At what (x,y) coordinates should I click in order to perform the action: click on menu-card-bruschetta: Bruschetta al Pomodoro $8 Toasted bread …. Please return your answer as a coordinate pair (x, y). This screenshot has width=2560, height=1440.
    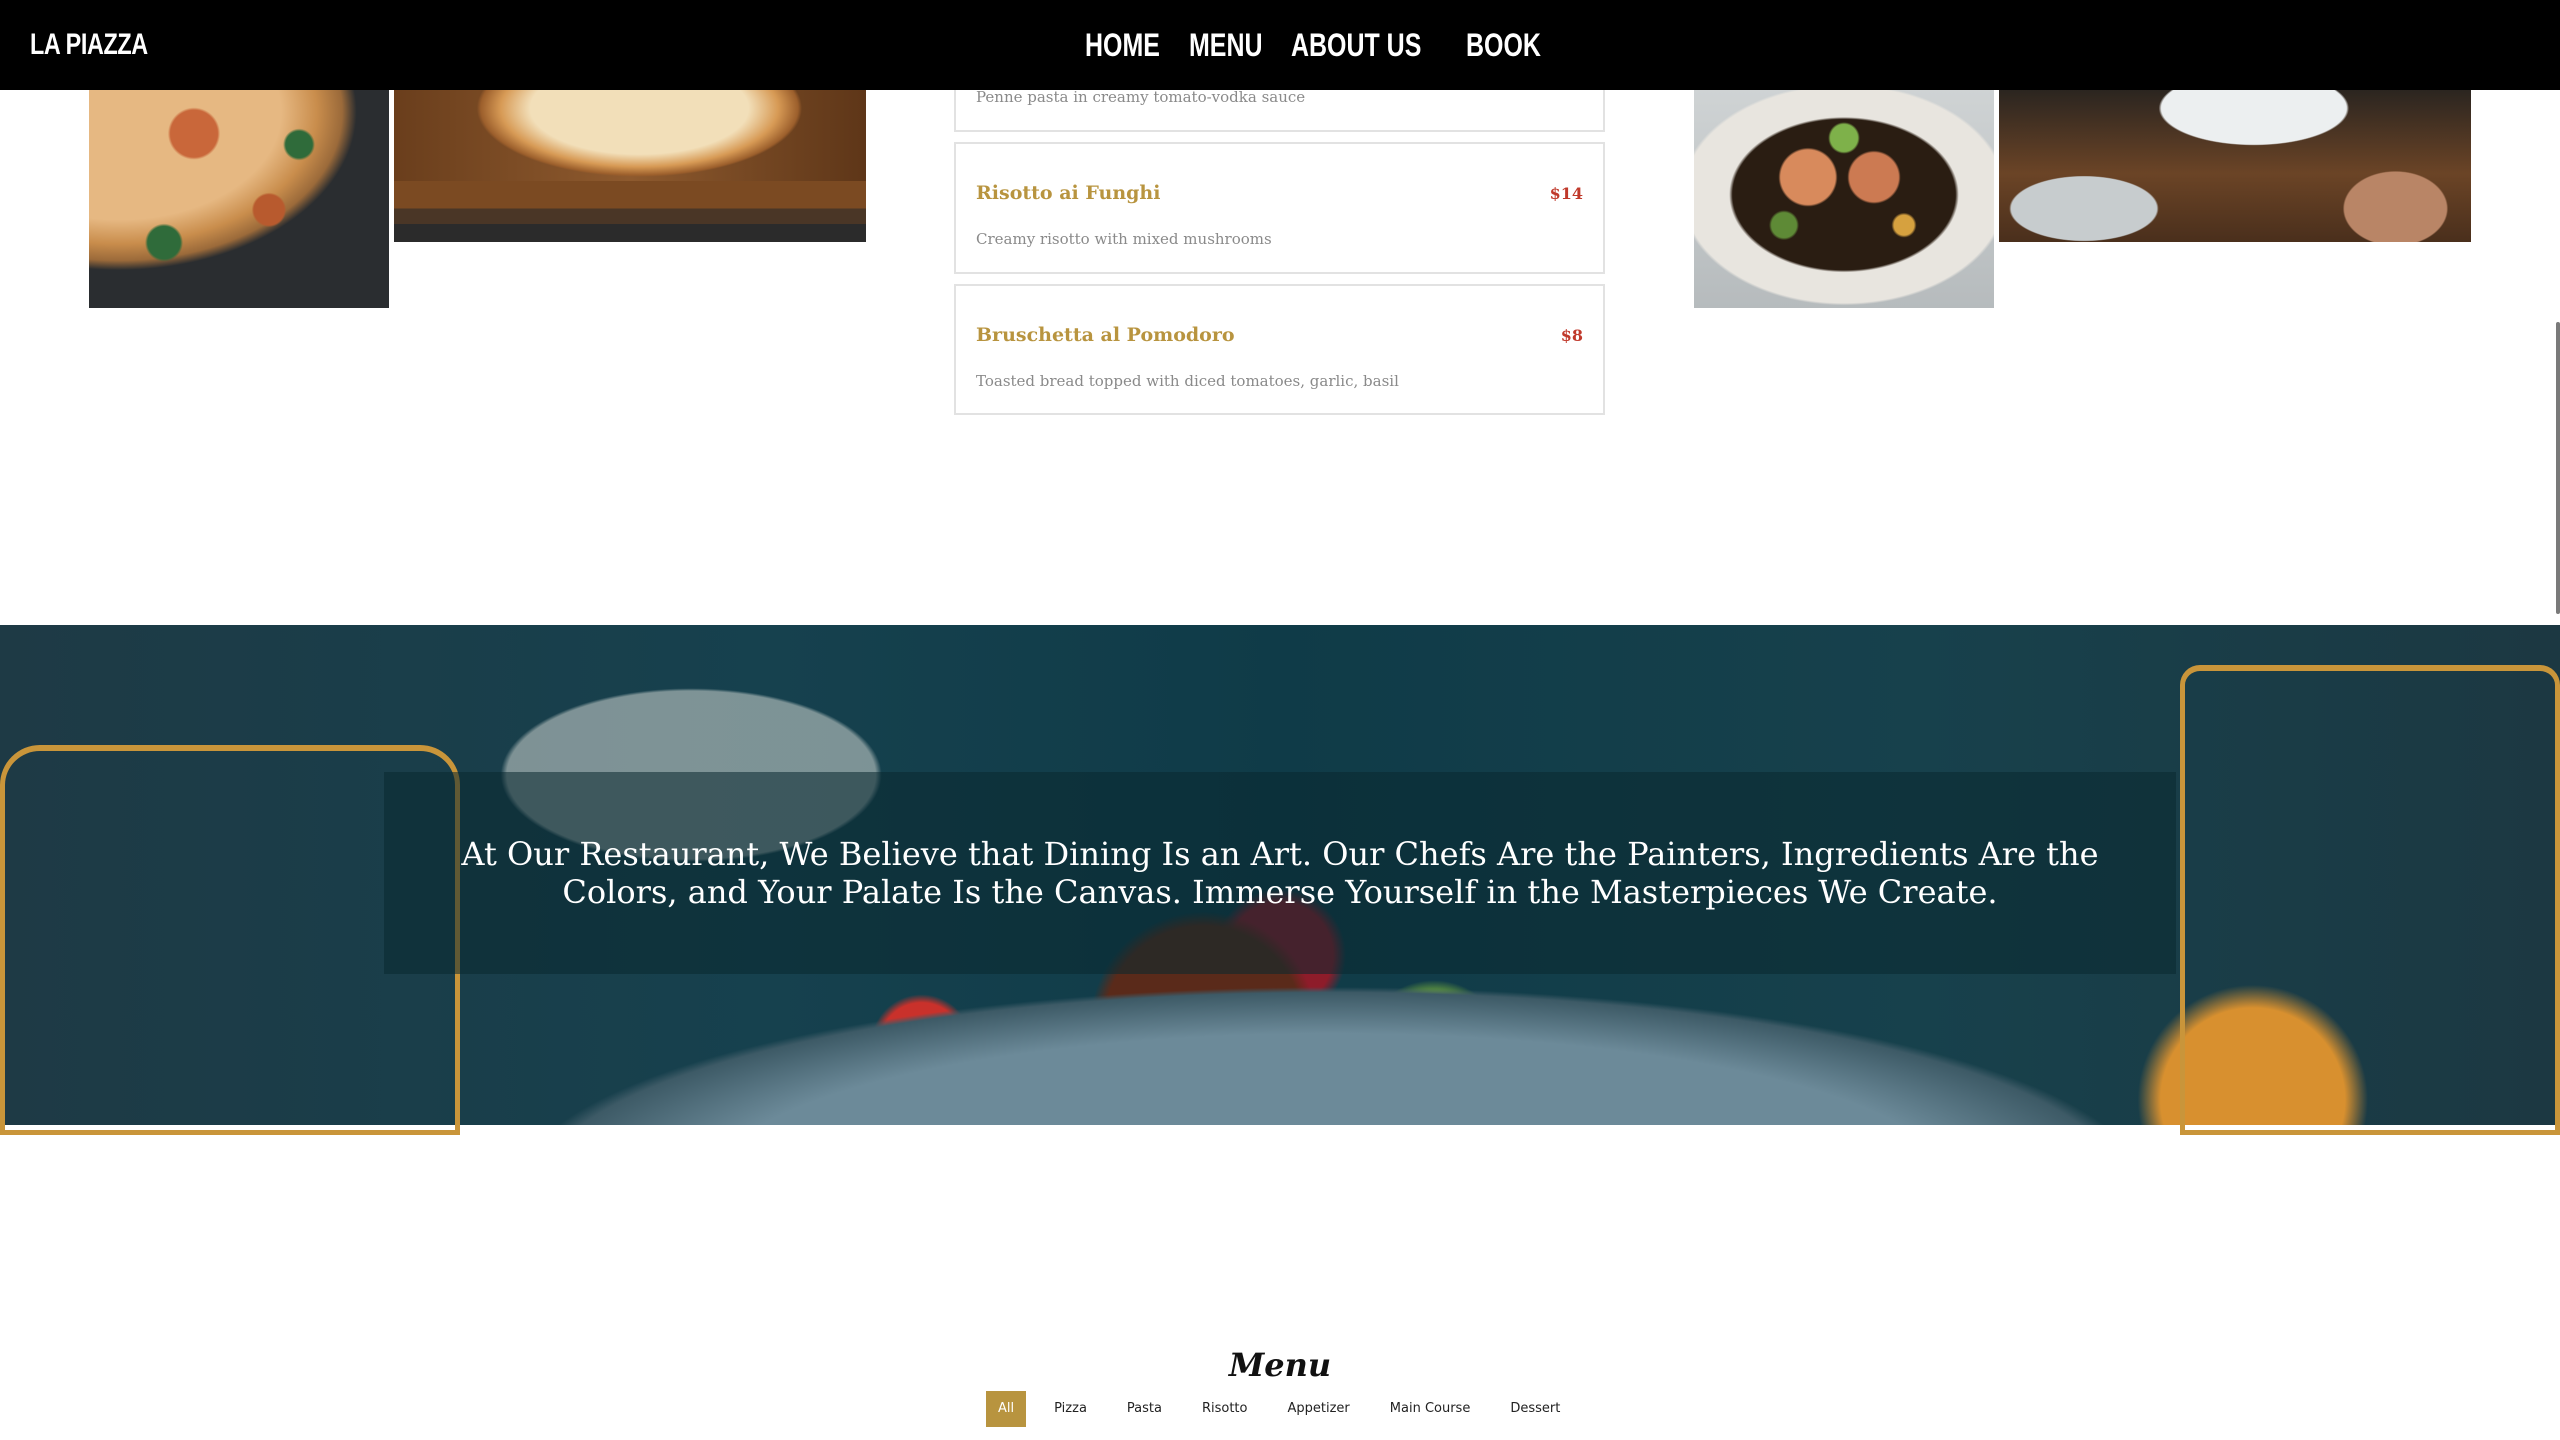
    Looking at the image, I should click on (1279, 349).